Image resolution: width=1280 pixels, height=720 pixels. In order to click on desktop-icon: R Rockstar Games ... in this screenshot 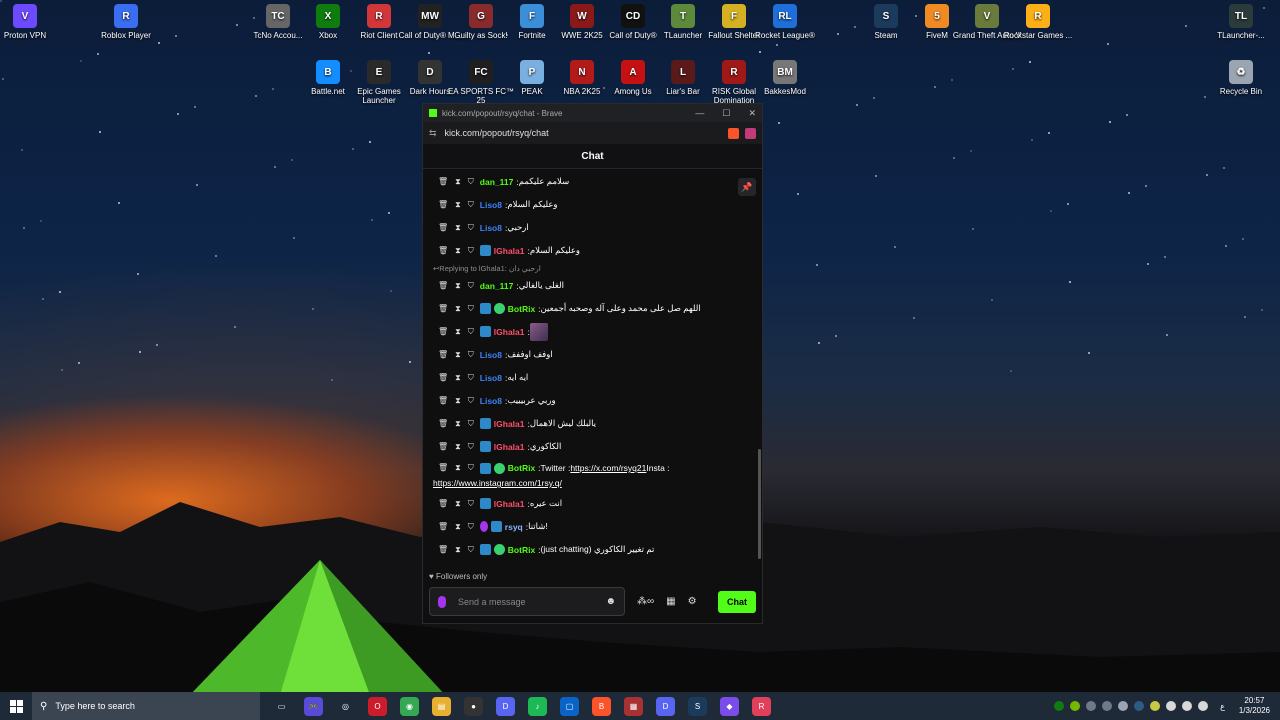, I will do `click(1038, 22)`.